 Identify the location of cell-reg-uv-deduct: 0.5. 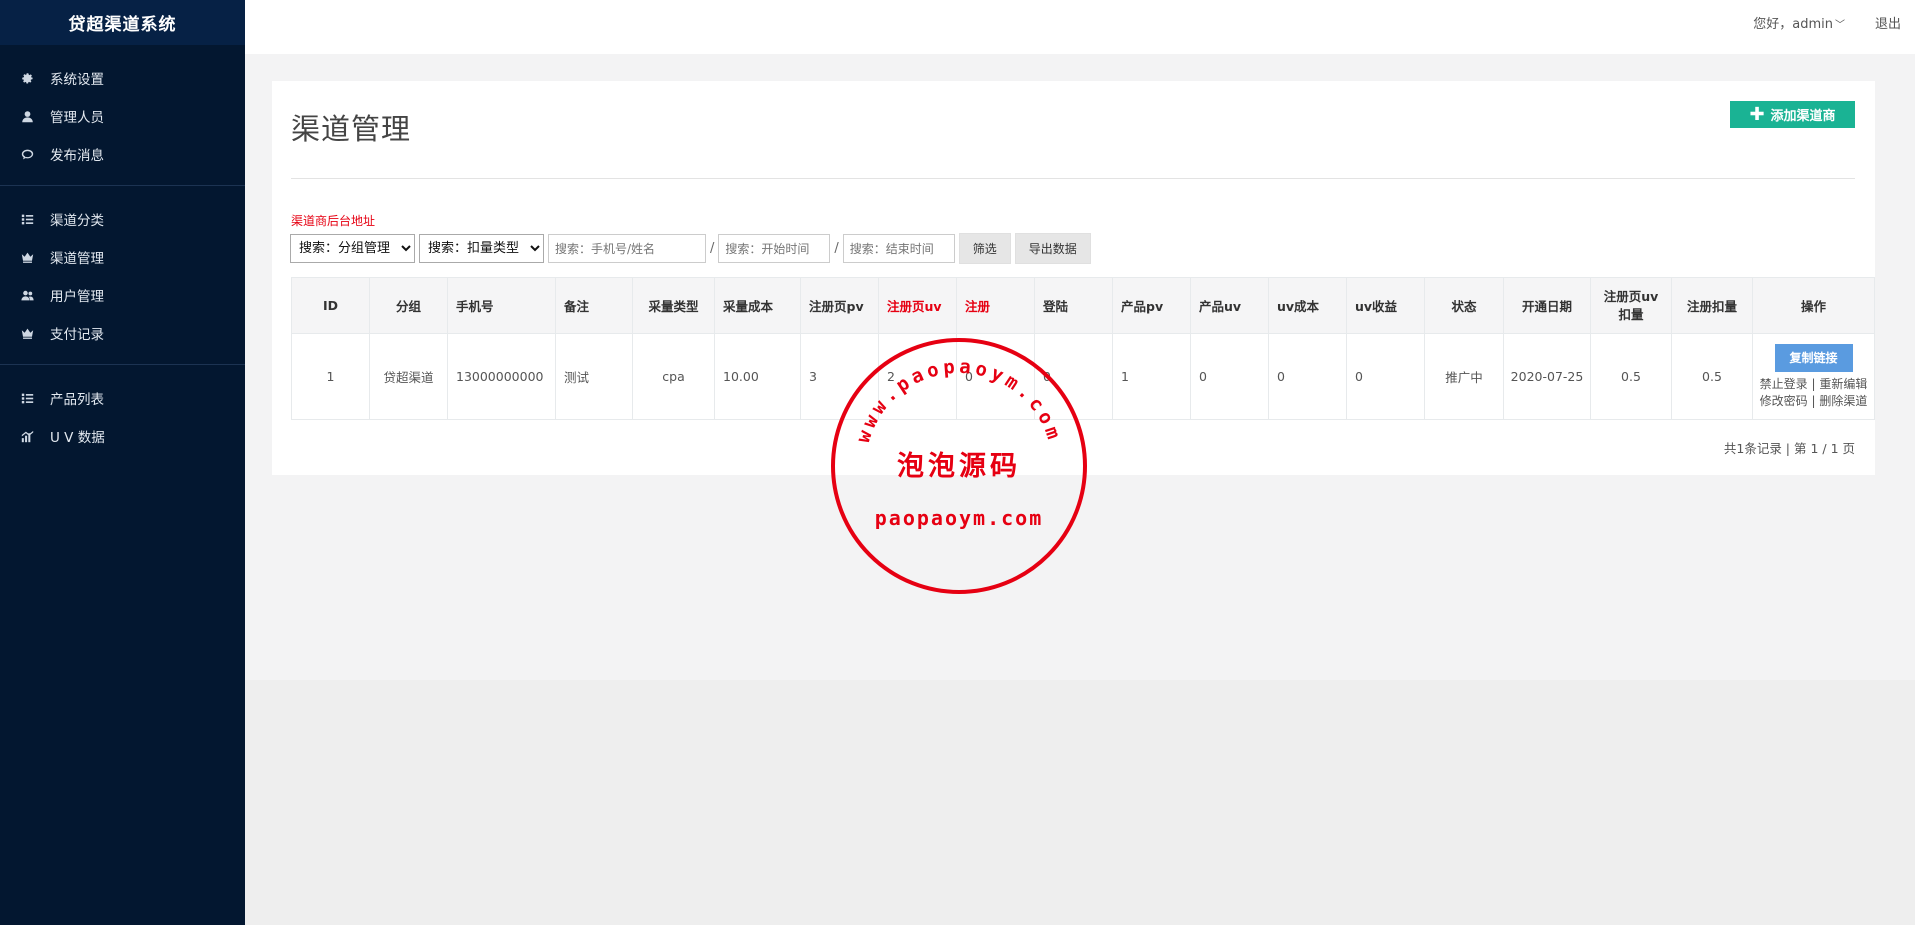
(1631, 376).